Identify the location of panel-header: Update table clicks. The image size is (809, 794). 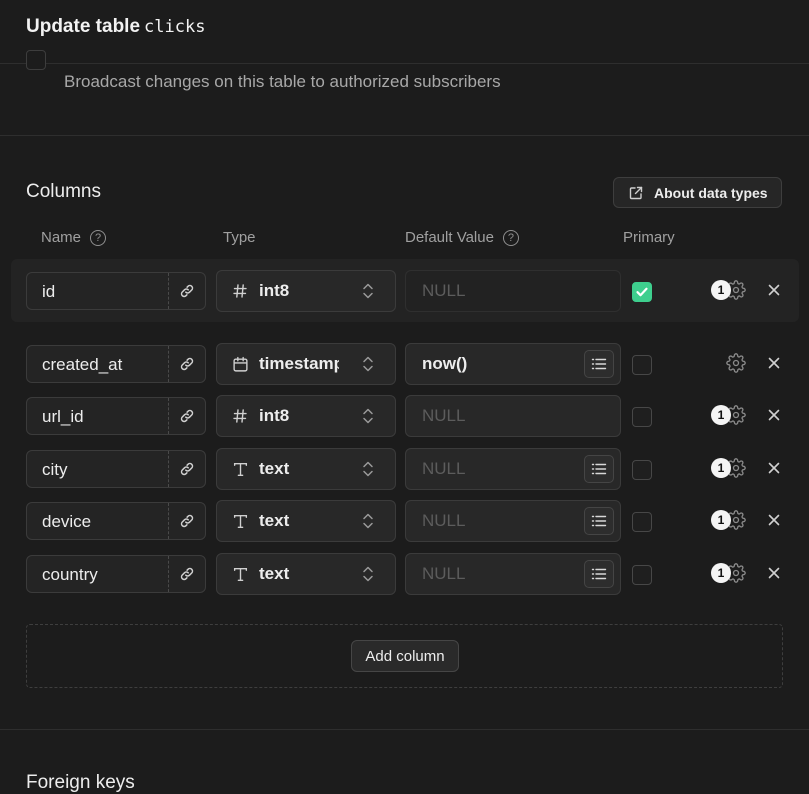
(404, 32).